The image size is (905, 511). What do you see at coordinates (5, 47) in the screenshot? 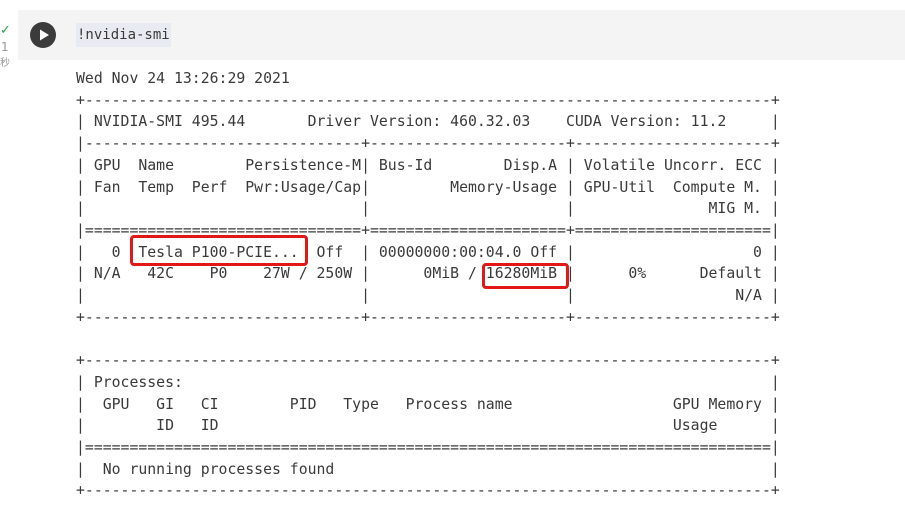
I see `execution-count: 1` at bounding box center [5, 47].